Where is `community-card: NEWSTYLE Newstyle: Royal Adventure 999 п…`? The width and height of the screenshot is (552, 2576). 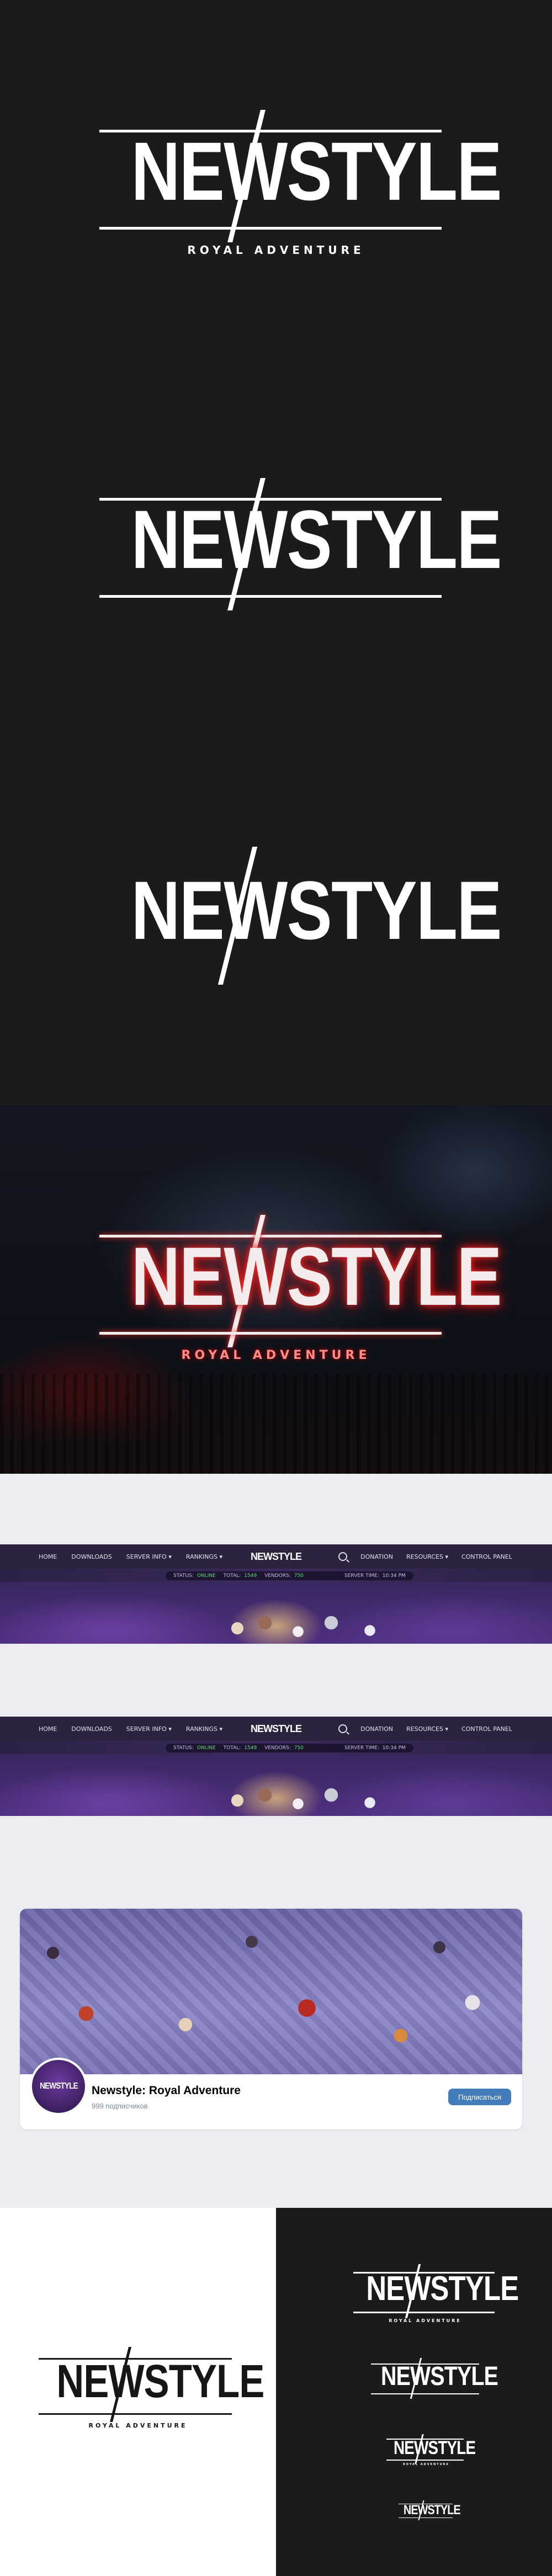 community-card: NEWSTYLE Newstyle: Royal Adventure 999 п… is located at coordinates (271, 2019).